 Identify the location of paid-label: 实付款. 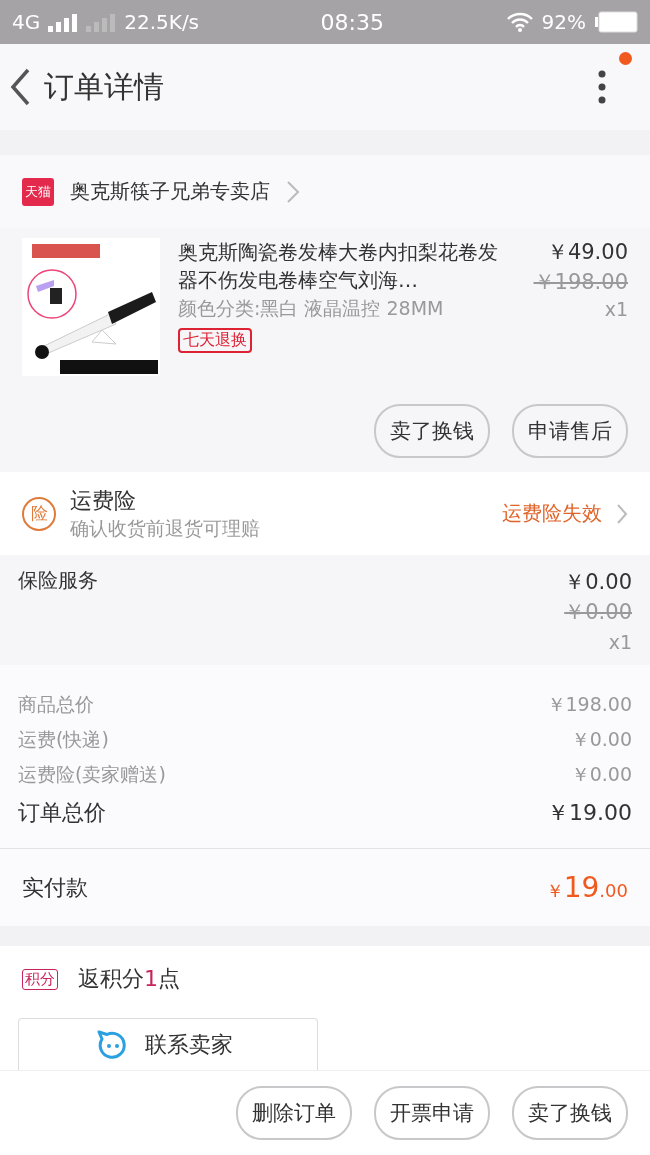
(55, 887).